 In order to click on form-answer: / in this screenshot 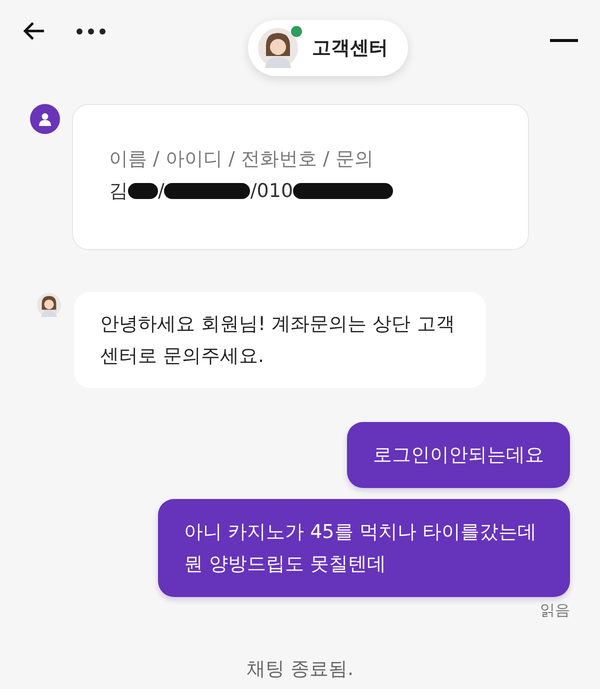, I will do `click(161, 191)`.